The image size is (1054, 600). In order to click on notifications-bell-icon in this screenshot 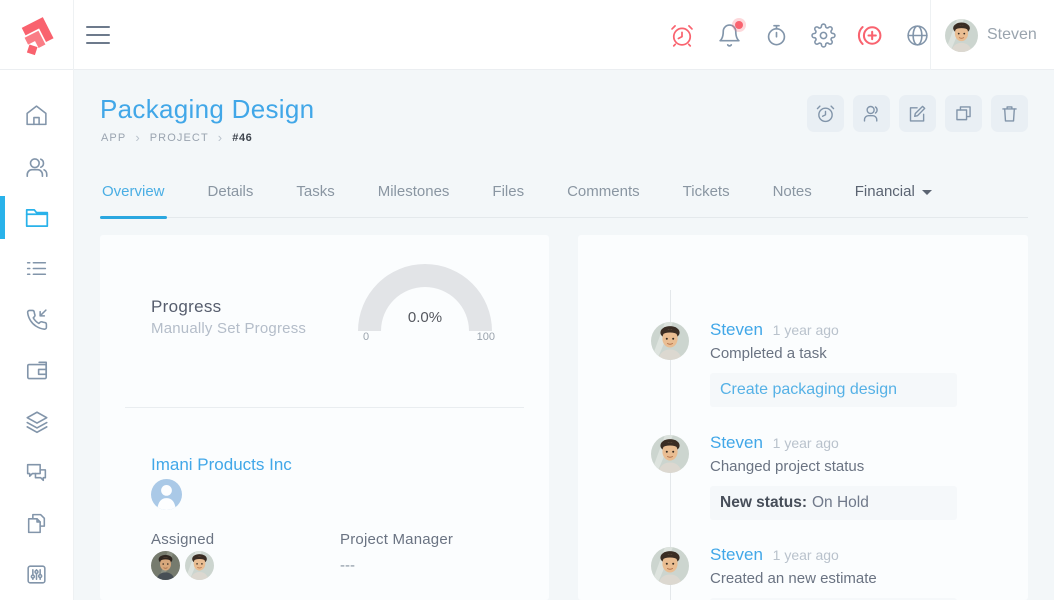, I will do `click(729, 34)`.